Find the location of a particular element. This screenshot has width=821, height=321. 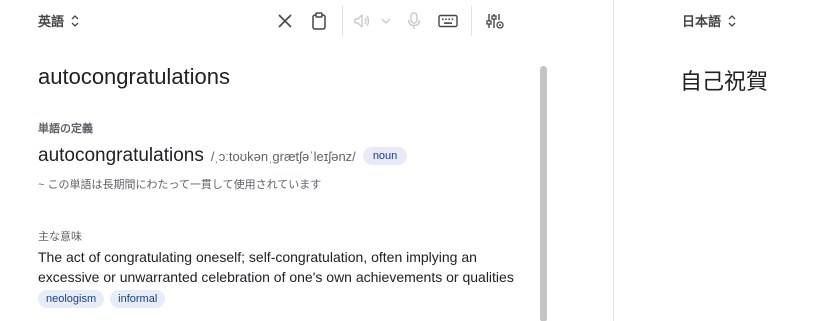

speaker-icon is located at coordinates (362, 21).